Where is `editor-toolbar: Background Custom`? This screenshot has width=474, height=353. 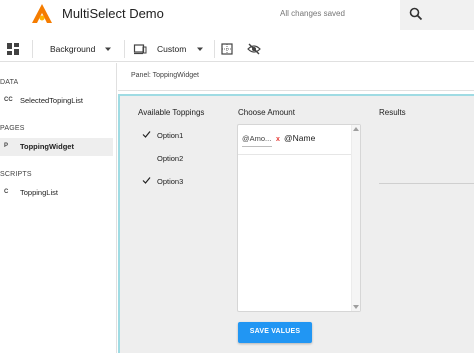 editor-toolbar: Background Custom is located at coordinates (237, 49).